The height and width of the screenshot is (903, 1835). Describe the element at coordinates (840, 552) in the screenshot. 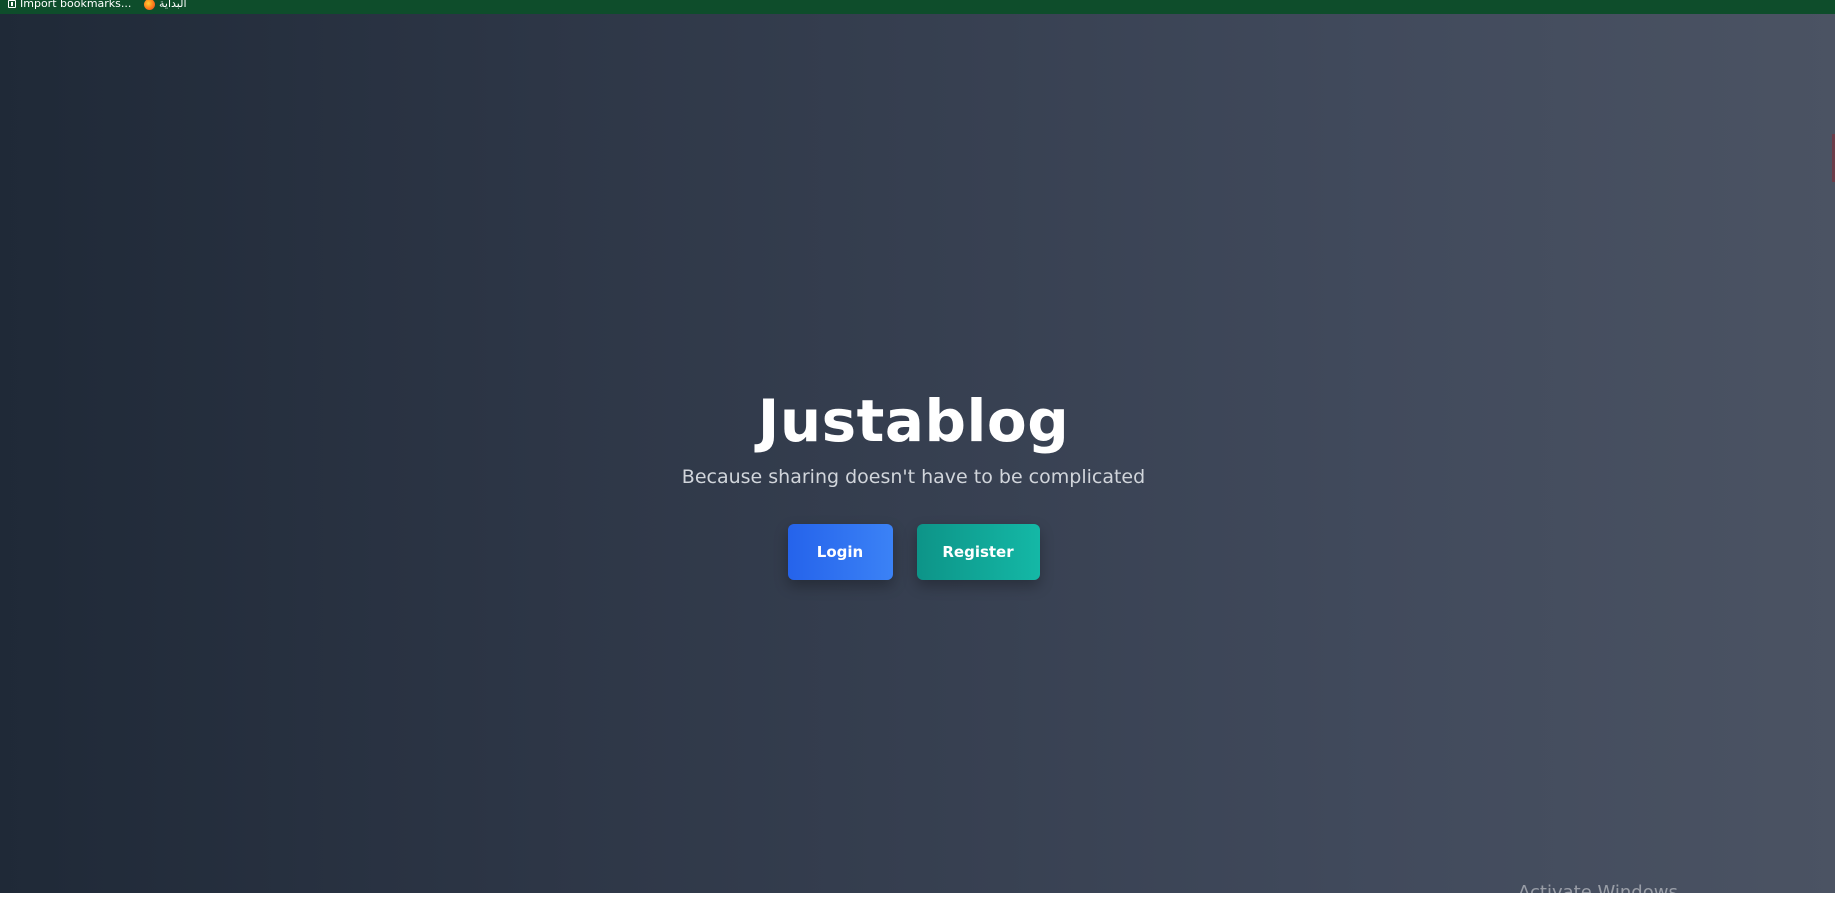

I see `login-button: Login` at that location.